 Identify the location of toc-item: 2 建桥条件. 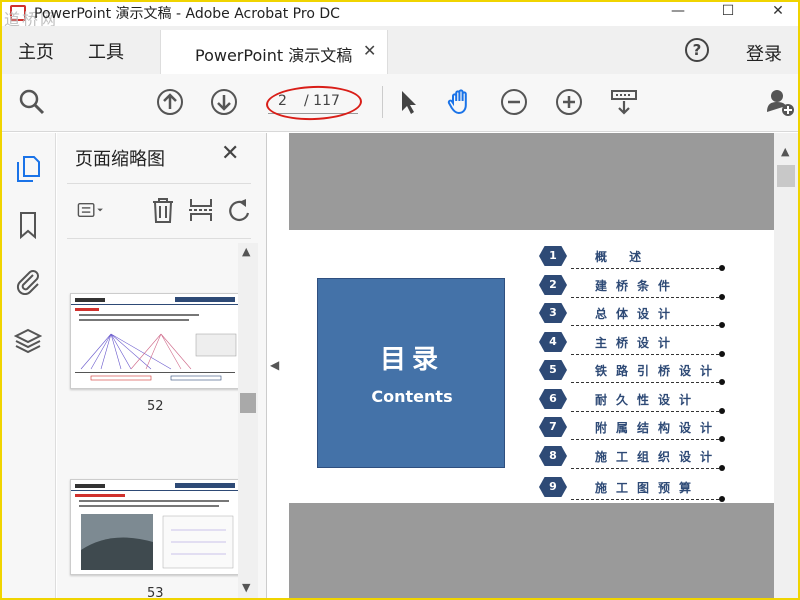
(632, 289).